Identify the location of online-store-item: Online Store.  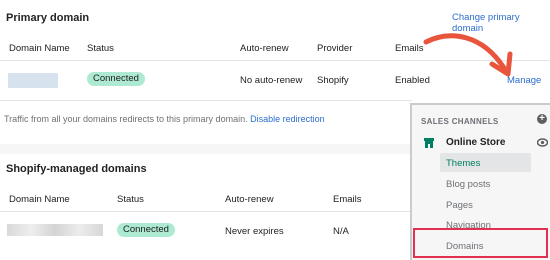
(484, 143).